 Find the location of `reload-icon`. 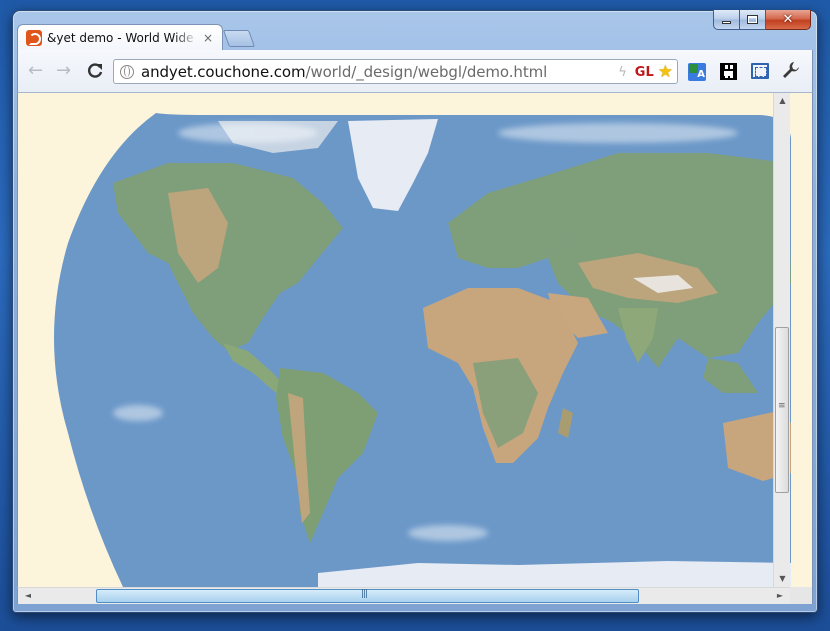

reload-icon is located at coordinates (95, 73).